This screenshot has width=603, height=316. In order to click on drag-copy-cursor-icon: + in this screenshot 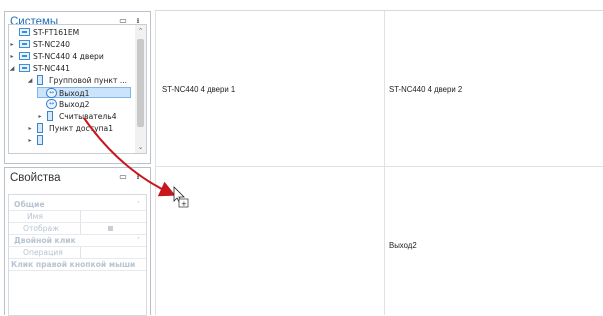, I will do `click(181, 197)`.